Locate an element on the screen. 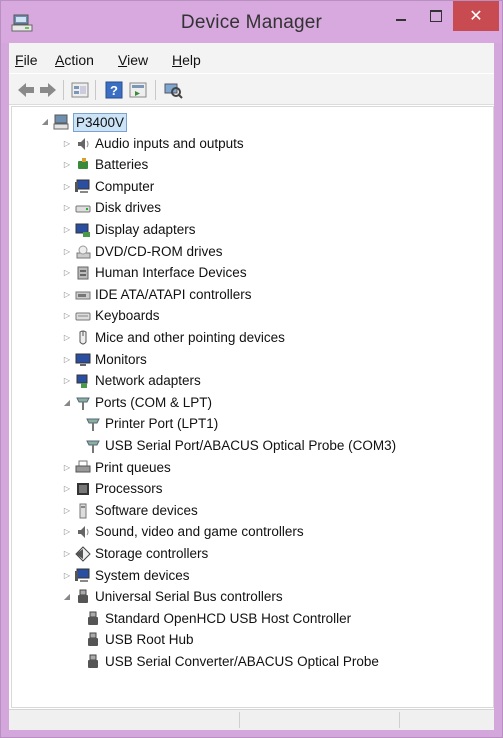 This screenshot has height=738, width=503. menu-view: View is located at coordinates (133, 60).